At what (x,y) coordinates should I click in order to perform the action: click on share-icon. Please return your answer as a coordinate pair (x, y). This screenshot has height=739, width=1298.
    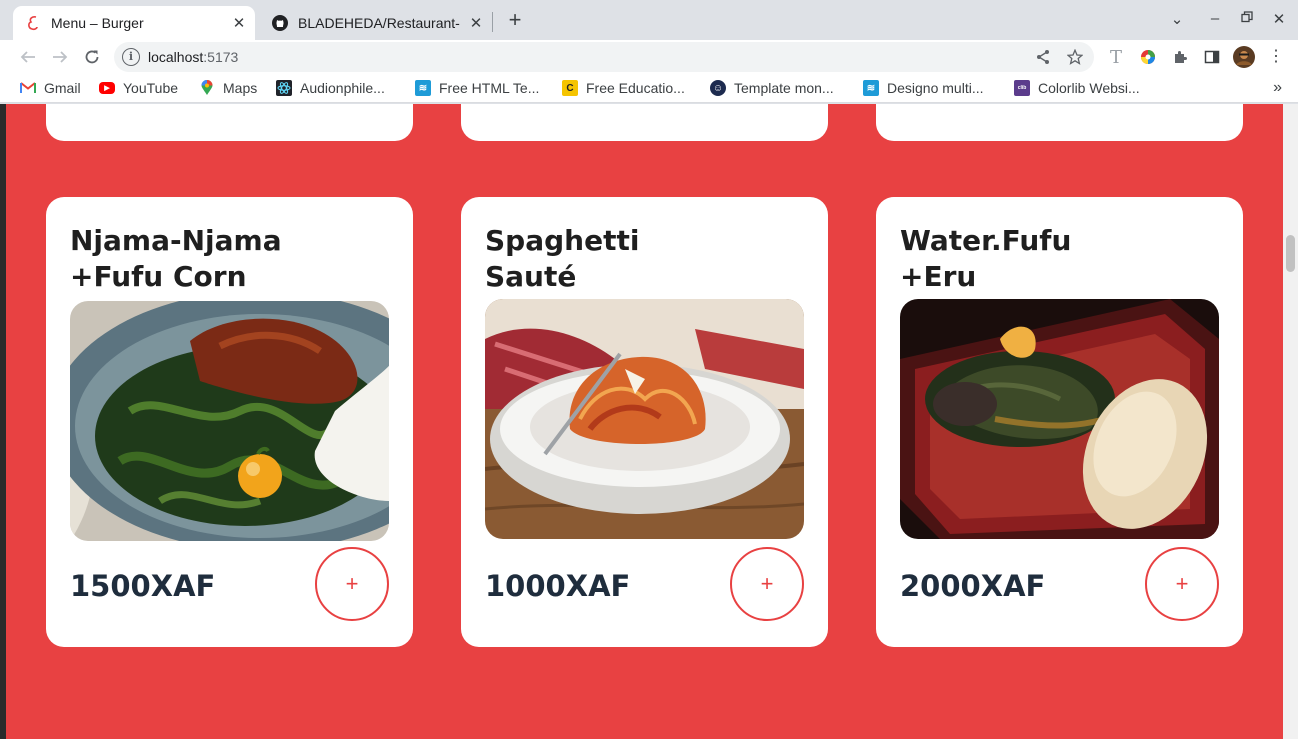
    Looking at the image, I should click on (1043, 57).